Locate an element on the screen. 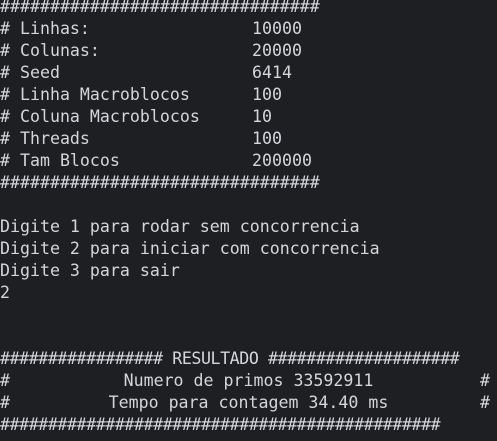  config-value: 200000 is located at coordinates (282, 160).